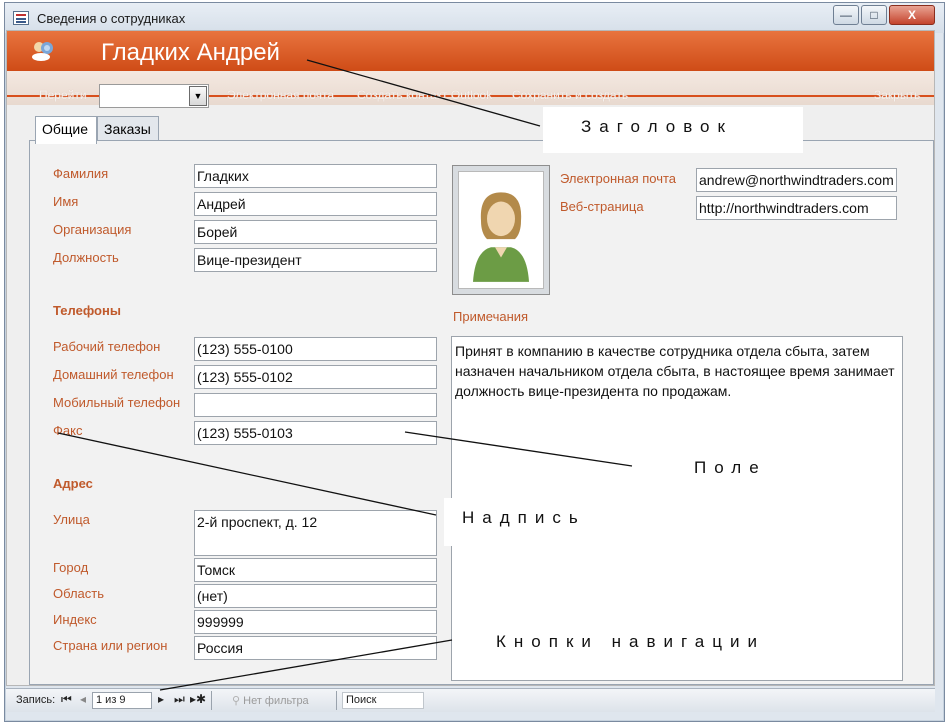 The width and height of the screenshot is (951, 725). I want to click on company-label: Организация, so click(92, 229).